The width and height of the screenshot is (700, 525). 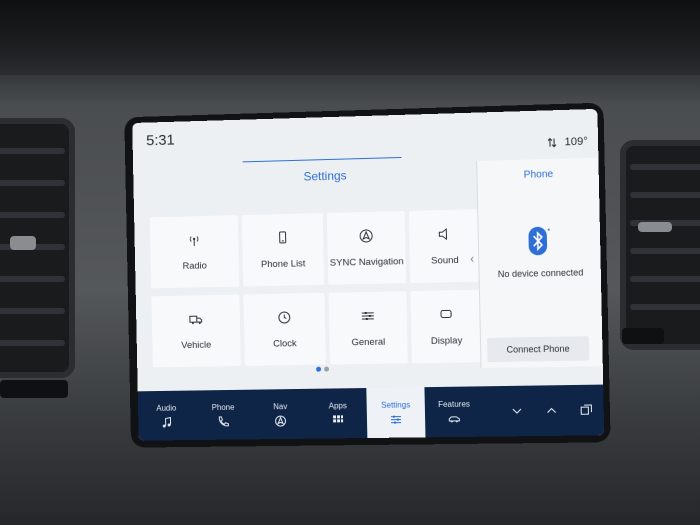 I want to click on nav-label: Settings, so click(x=396, y=404).